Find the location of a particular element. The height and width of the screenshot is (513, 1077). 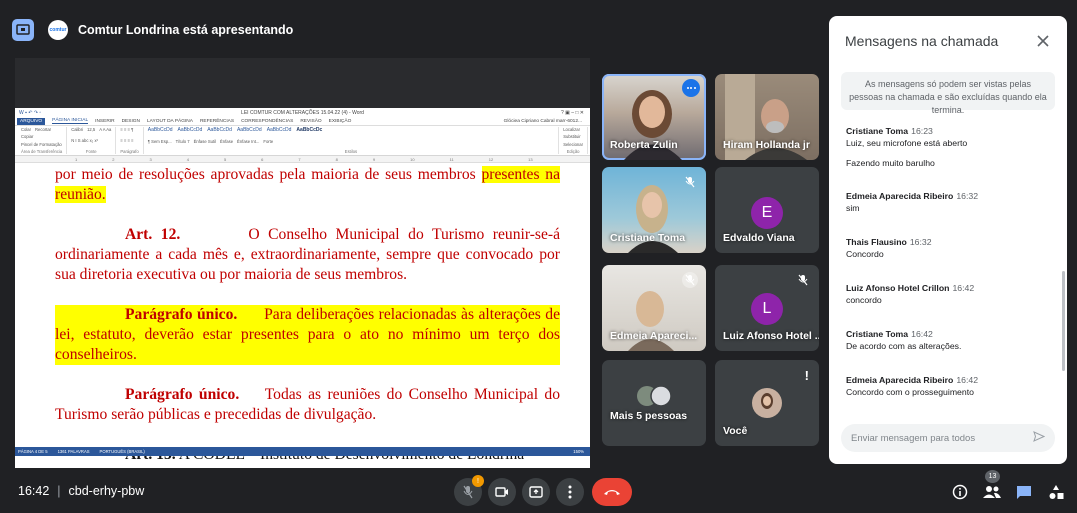

ruler-mark: 1 is located at coordinates (76, 159).